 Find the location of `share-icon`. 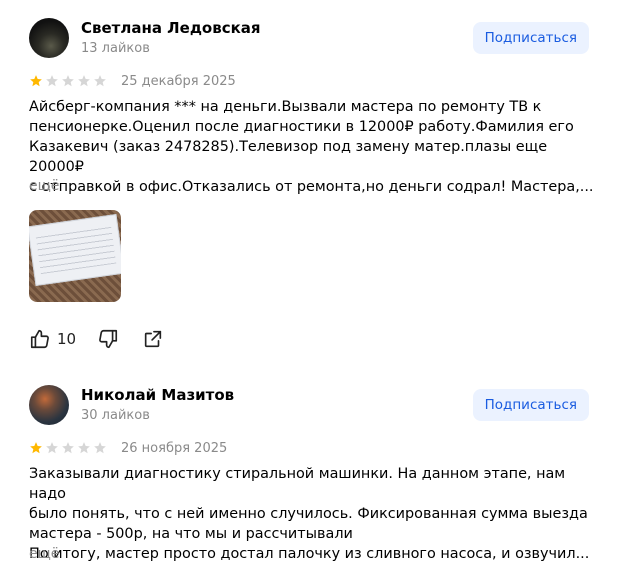

share-icon is located at coordinates (153, 339).